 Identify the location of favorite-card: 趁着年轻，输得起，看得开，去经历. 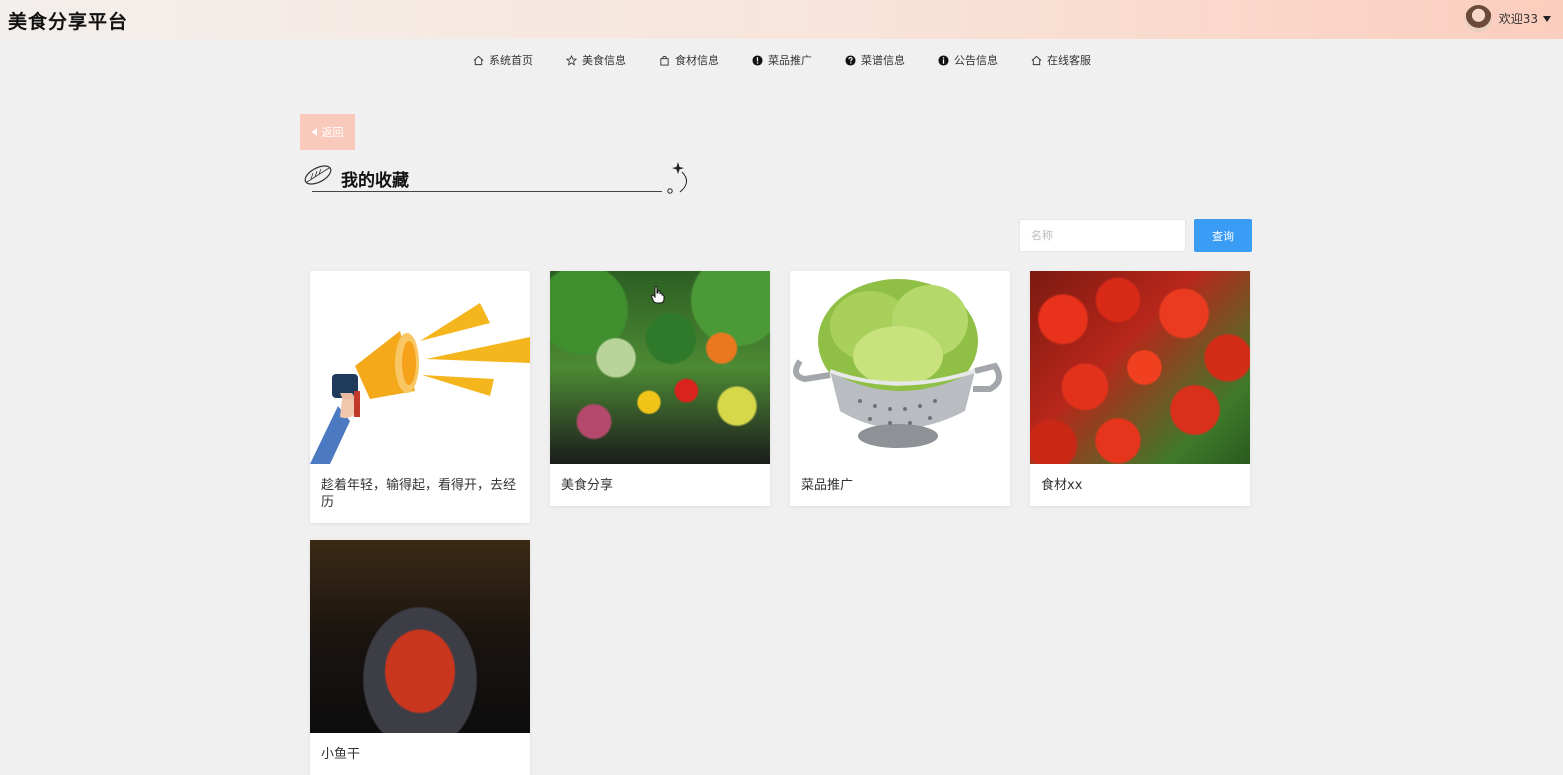
(420, 397).